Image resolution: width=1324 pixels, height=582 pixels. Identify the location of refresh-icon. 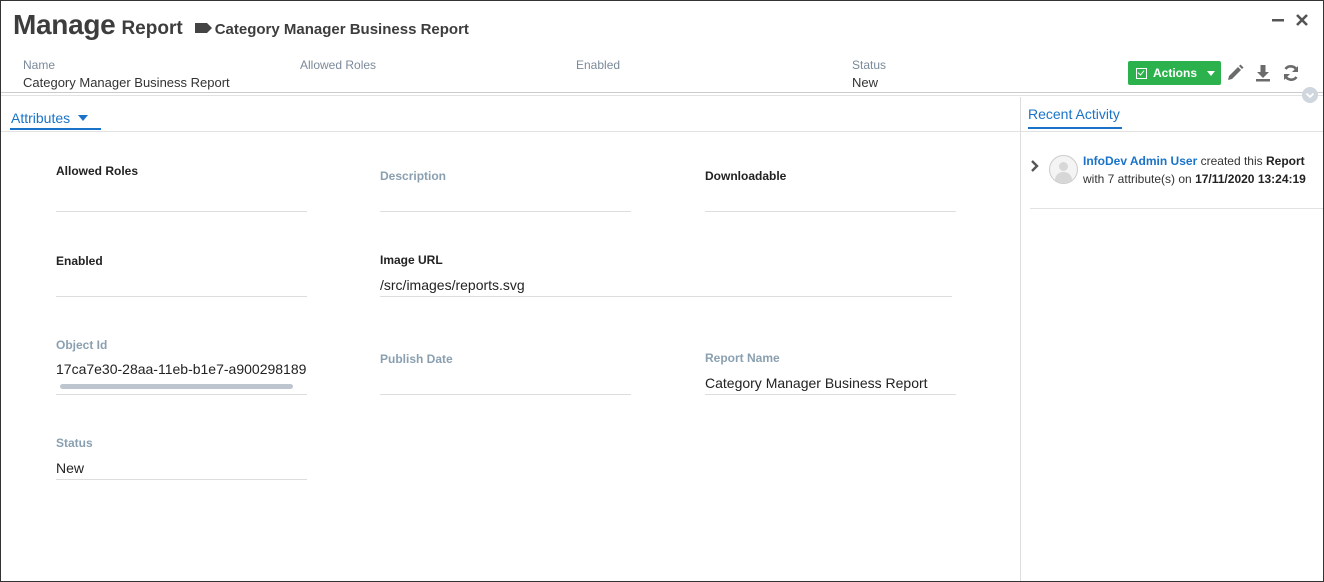
(1291, 73).